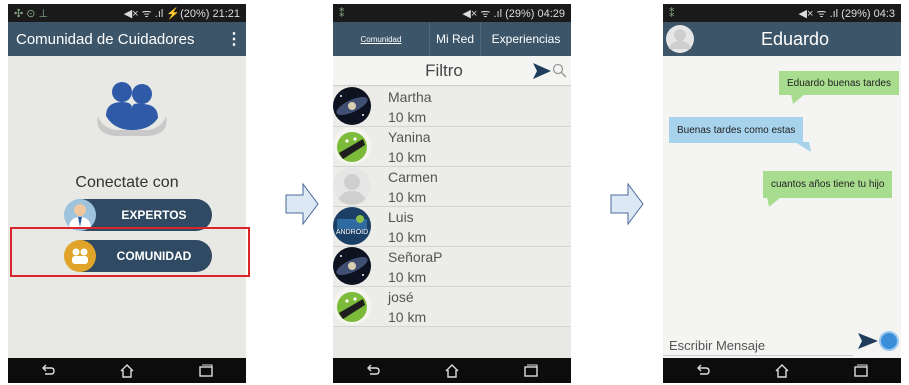 This screenshot has width=909, height=385. What do you see at coordinates (452, 307) in the screenshot?
I see `contact-list-item: josé 10 km` at bounding box center [452, 307].